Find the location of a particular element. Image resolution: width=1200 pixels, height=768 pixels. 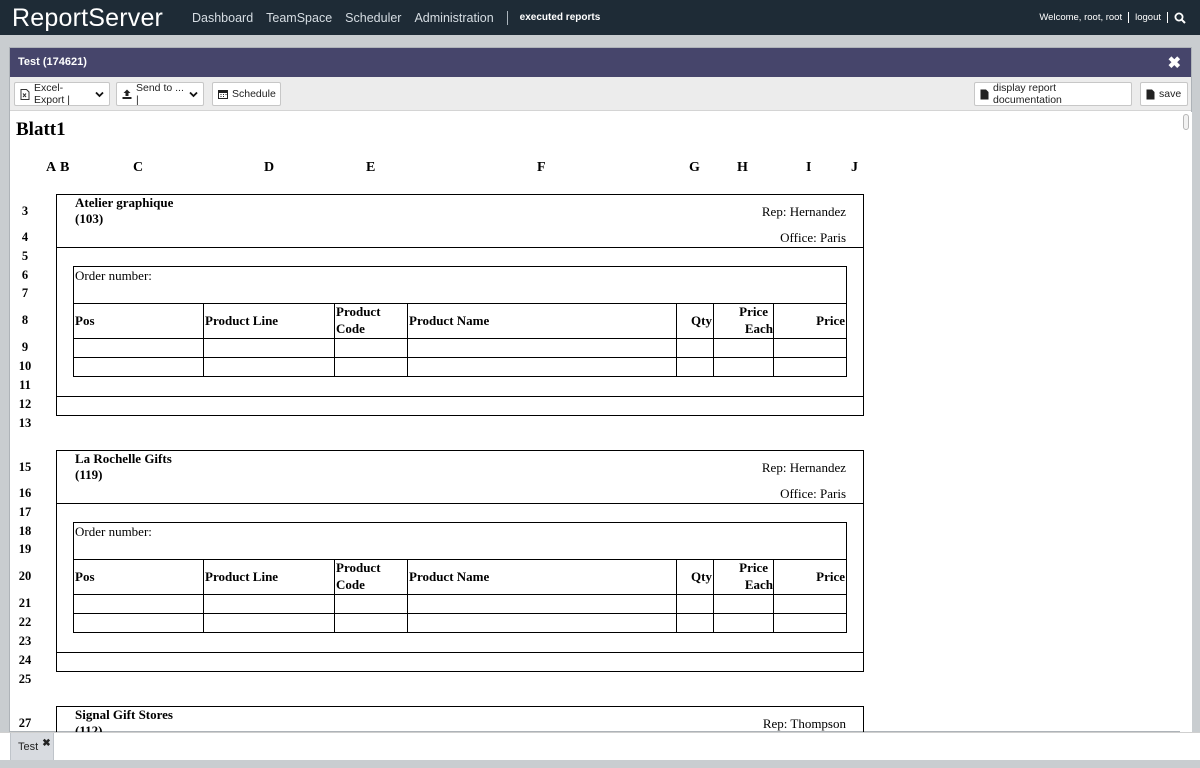

logout-link: logout is located at coordinates (1148, 17).